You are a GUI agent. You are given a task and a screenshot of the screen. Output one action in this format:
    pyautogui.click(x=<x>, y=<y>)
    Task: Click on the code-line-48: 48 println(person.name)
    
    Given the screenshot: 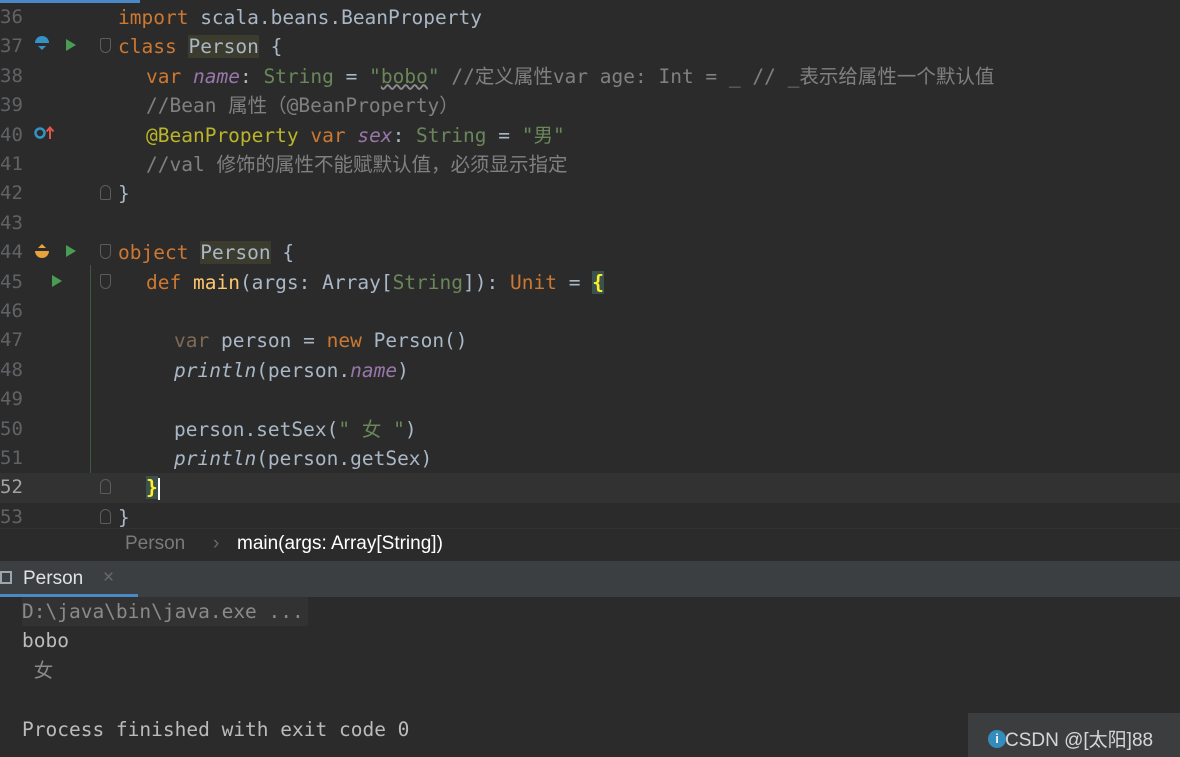 What is the action you would take?
    pyautogui.click(x=590, y=370)
    